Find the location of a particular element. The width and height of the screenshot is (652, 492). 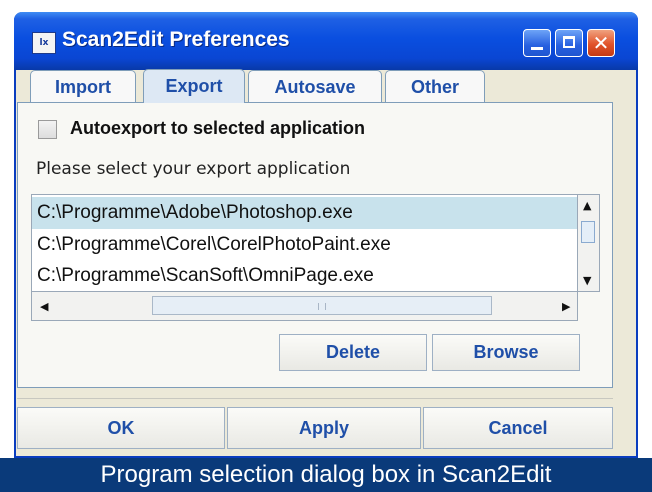

close-button: ✕ is located at coordinates (601, 43).